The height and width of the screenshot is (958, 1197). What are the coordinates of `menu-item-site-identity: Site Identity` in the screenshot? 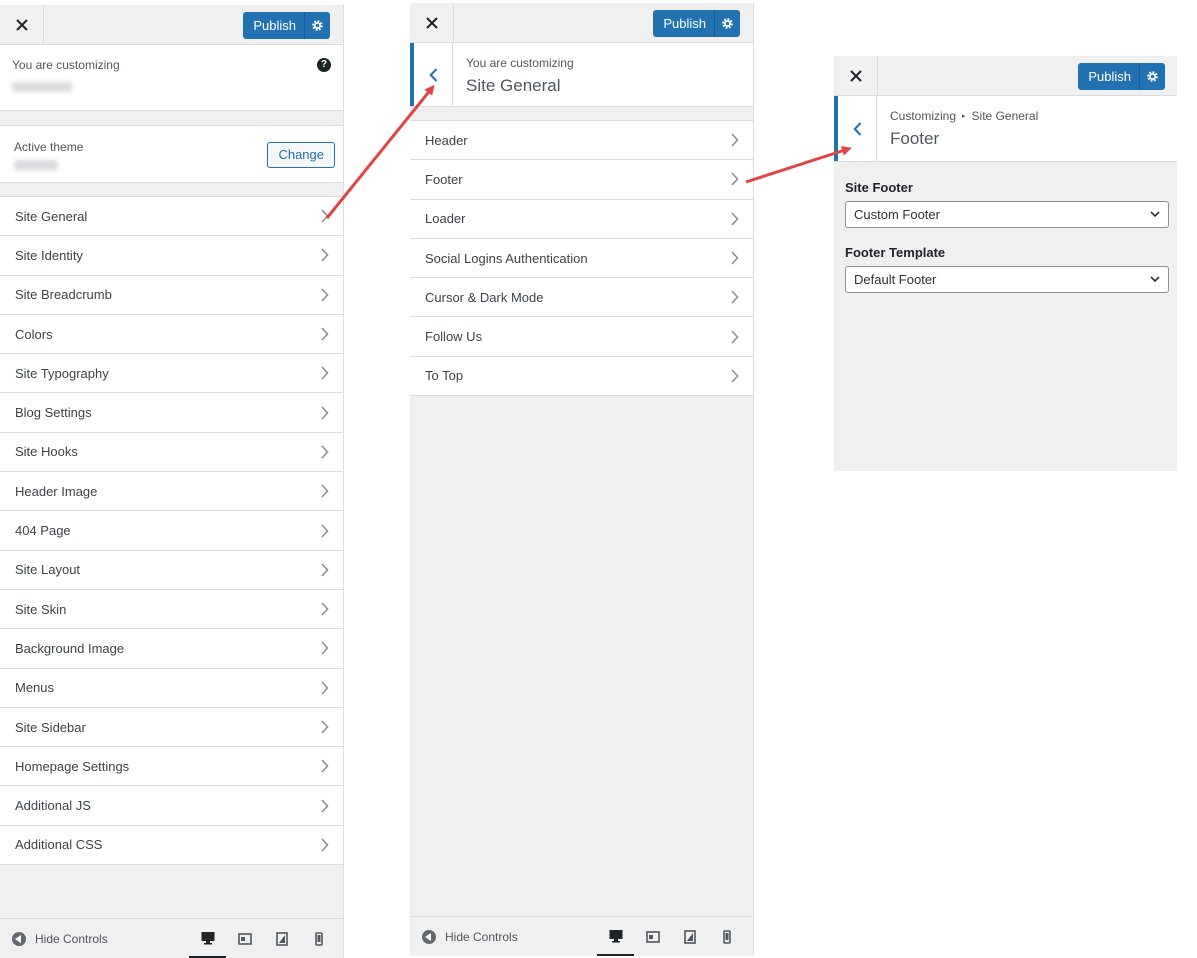 It's located at (171, 256).